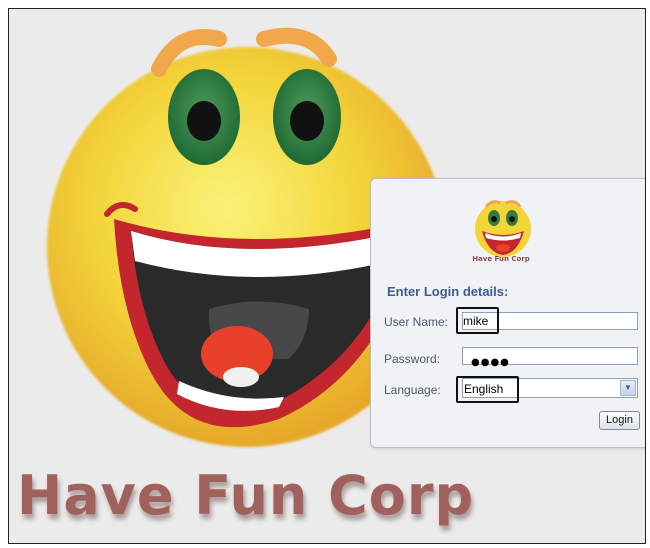  I want to click on password-label: Password:, so click(412, 359).